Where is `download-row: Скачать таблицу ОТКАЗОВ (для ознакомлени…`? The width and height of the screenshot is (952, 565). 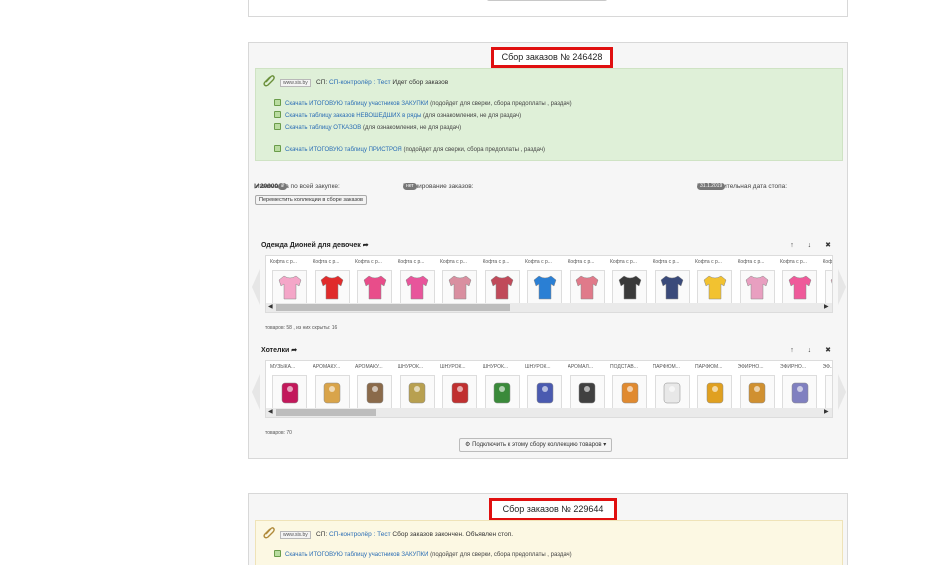
download-row: Скачать таблицу ОТКАЗОВ (для ознакомлени… is located at coordinates (367, 127).